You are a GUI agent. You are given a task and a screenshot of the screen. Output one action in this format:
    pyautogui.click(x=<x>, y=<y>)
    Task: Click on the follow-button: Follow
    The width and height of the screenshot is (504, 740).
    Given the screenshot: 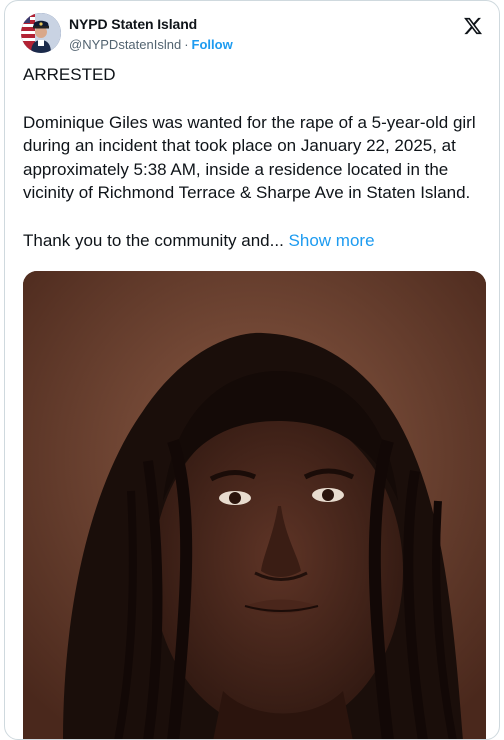 What is the action you would take?
    pyautogui.click(x=212, y=44)
    